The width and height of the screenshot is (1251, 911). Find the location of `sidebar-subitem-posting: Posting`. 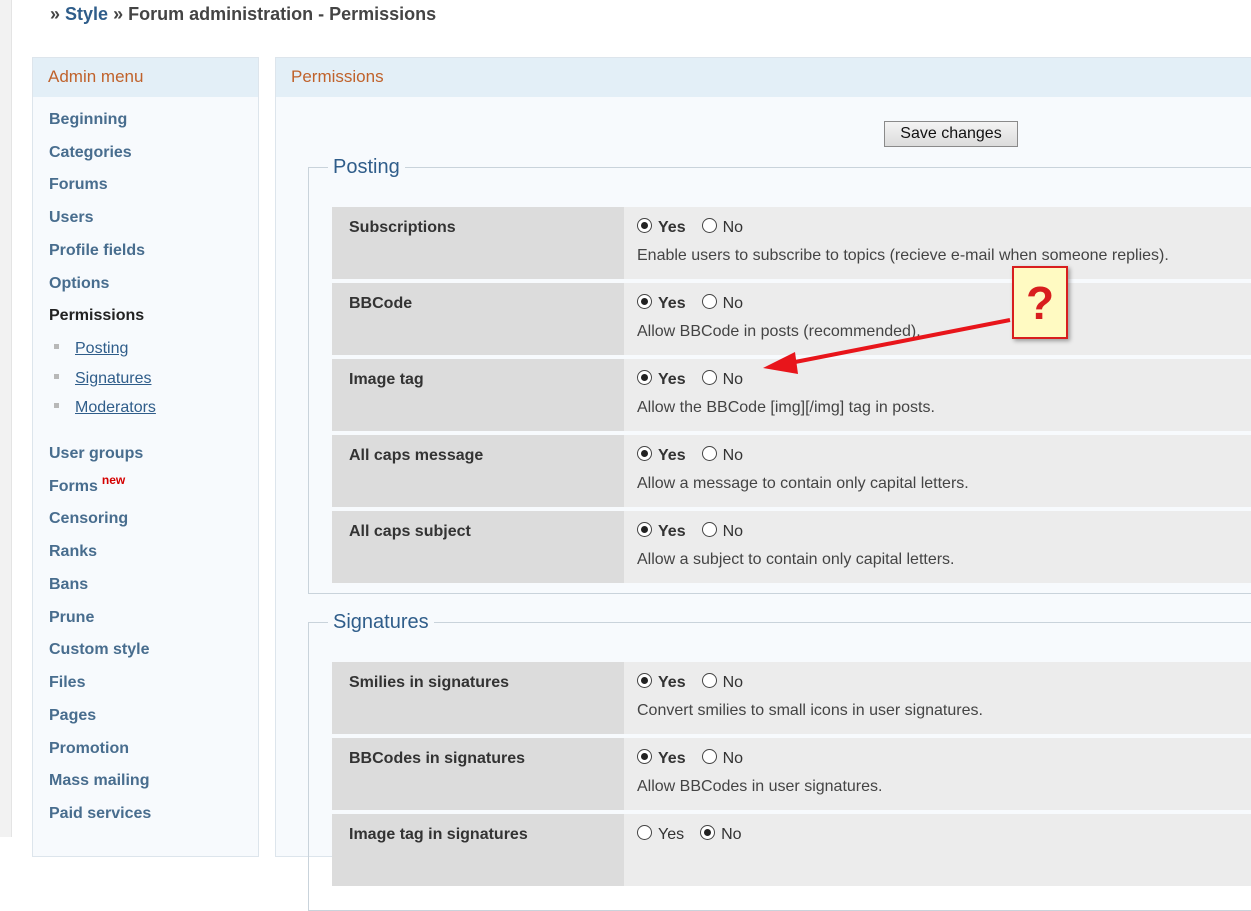

sidebar-subitem-posting: Posting is located at coordinates (91, 349).